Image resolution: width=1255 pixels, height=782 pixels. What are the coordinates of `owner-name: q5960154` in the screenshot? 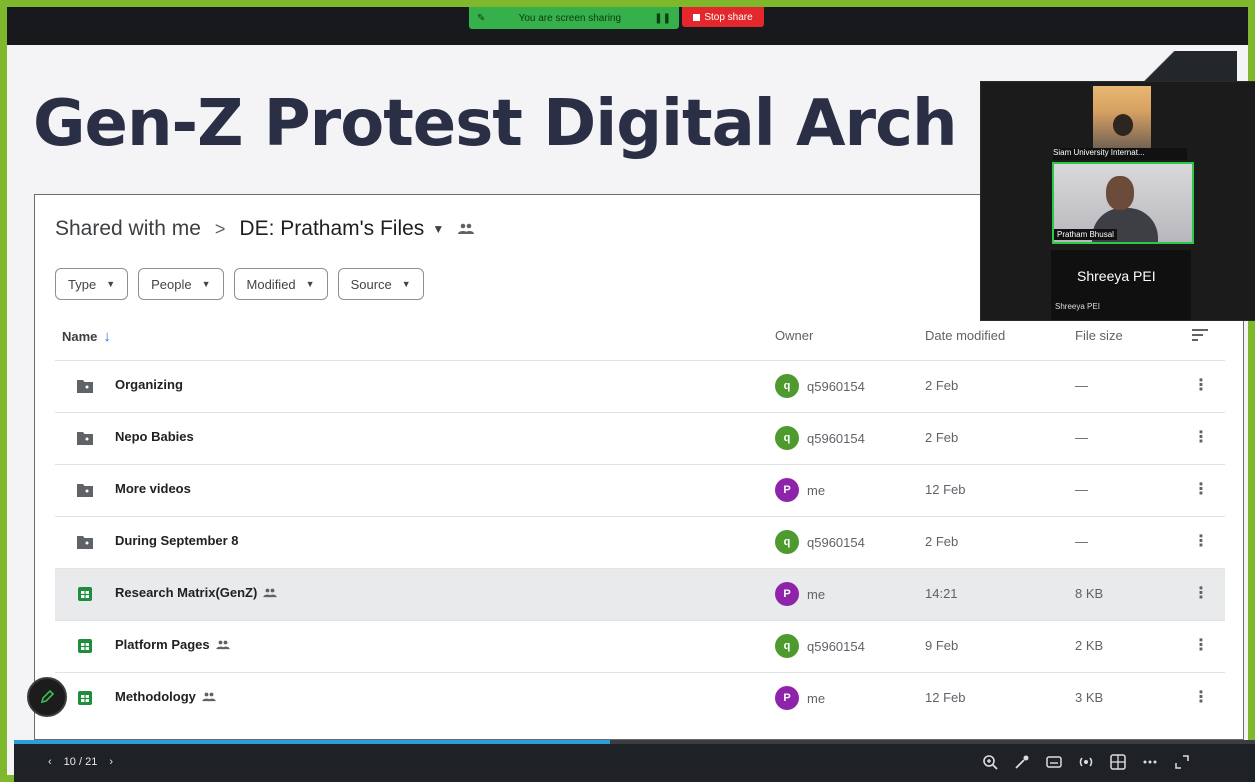 It's located at (836, 542).